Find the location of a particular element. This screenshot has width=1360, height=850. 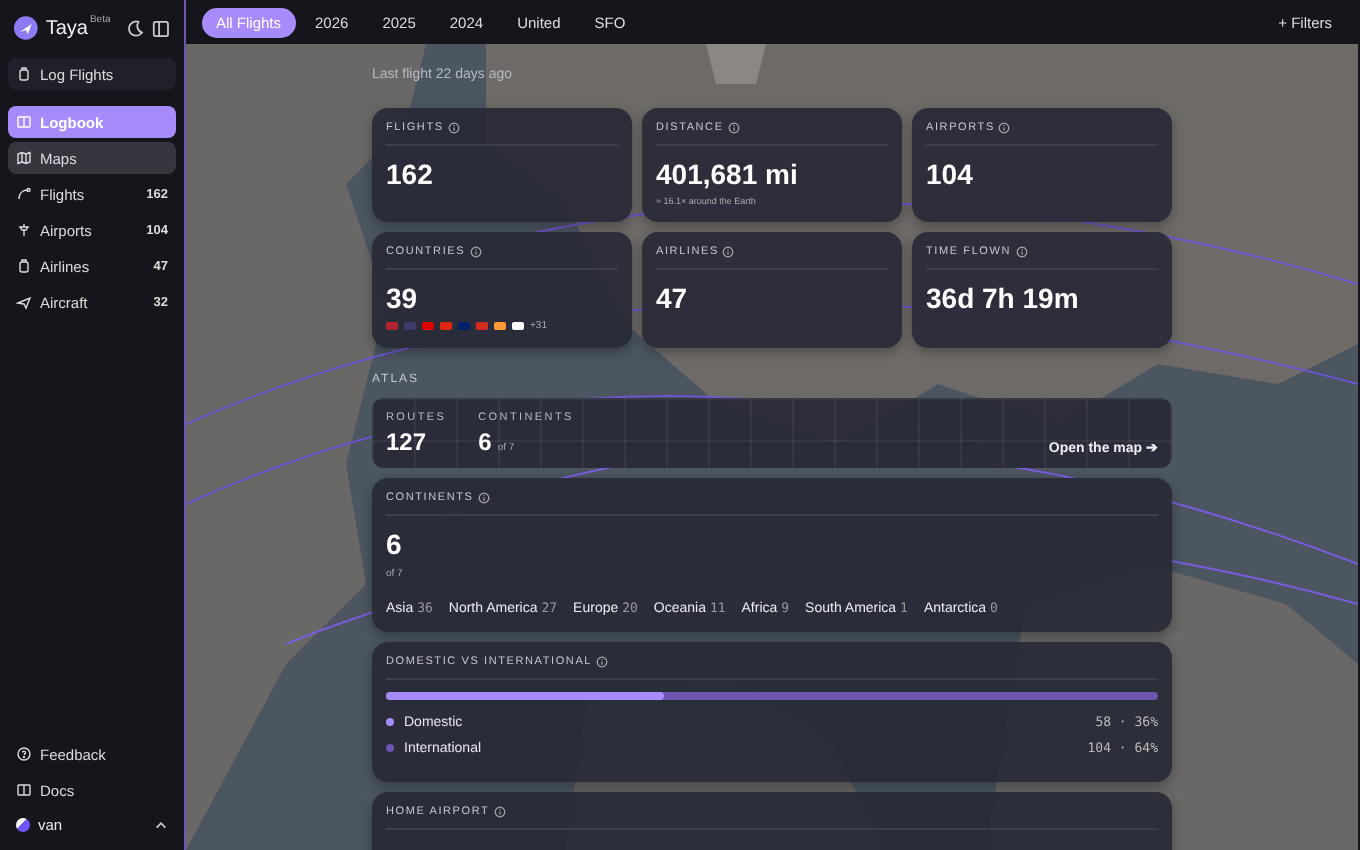

metric-value: 127 is located at coordinates (407, 442).